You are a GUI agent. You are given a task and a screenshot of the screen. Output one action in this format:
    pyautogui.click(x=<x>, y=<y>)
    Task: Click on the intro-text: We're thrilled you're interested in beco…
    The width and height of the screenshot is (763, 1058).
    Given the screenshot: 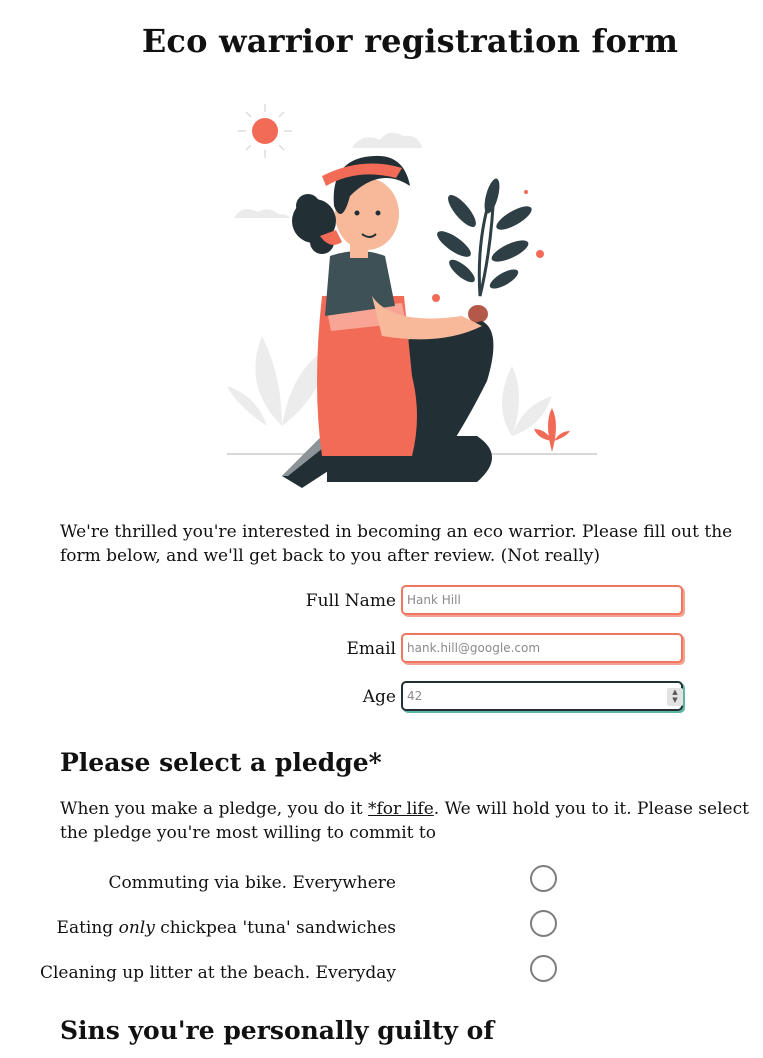 What is the action you would take?
    pyautogui.click(x=396, y=544)
    